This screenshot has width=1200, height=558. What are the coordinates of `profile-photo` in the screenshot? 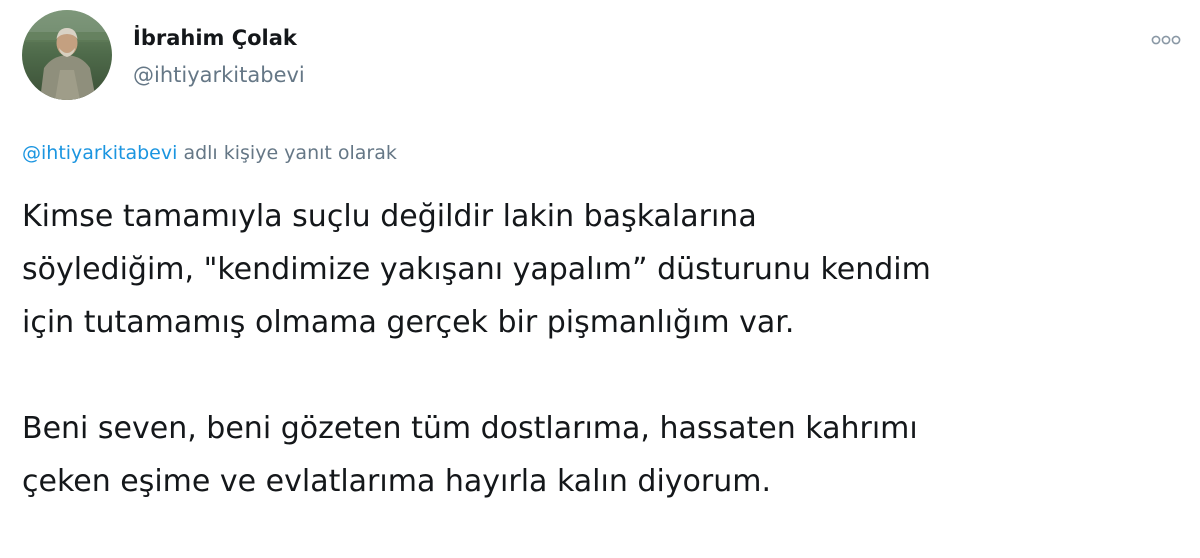 It's located at (67, 55).